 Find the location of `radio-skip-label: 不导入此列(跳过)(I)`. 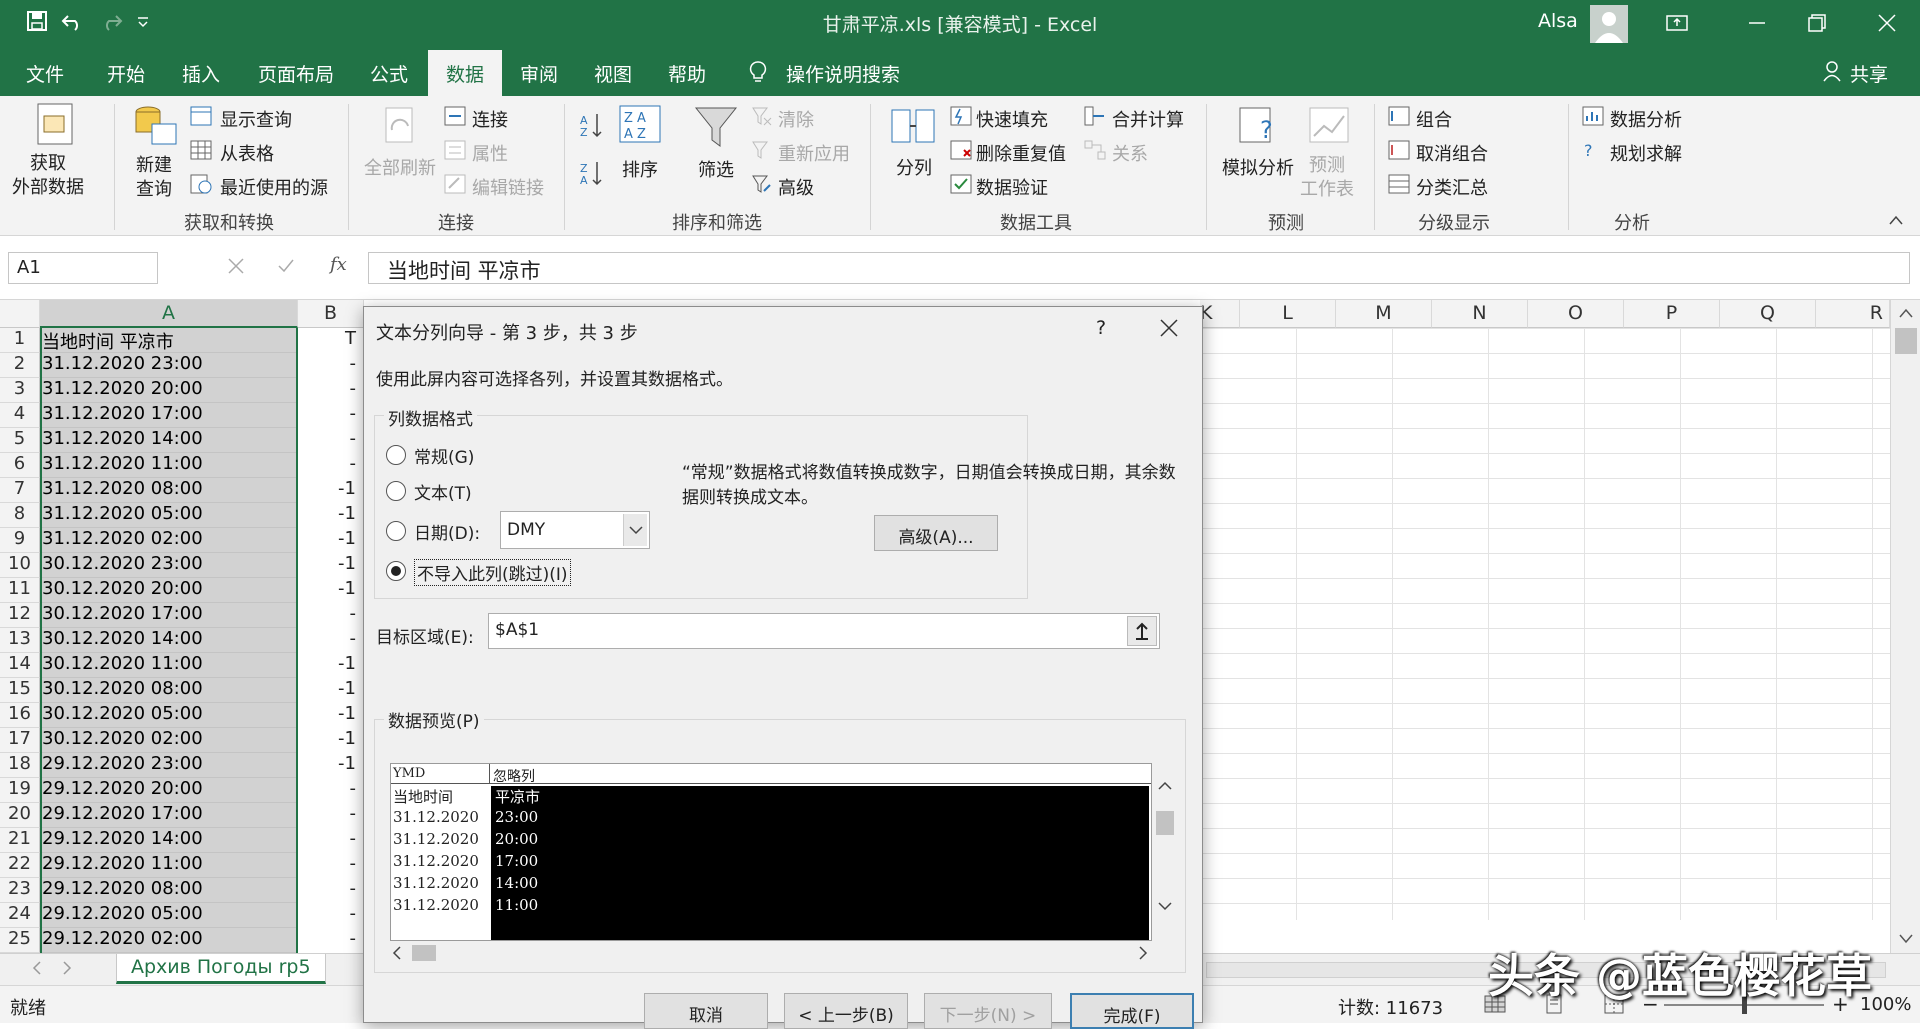

radio-skip-label: 不导入此列(跳过)(I) is located at coordinates (492, 572).